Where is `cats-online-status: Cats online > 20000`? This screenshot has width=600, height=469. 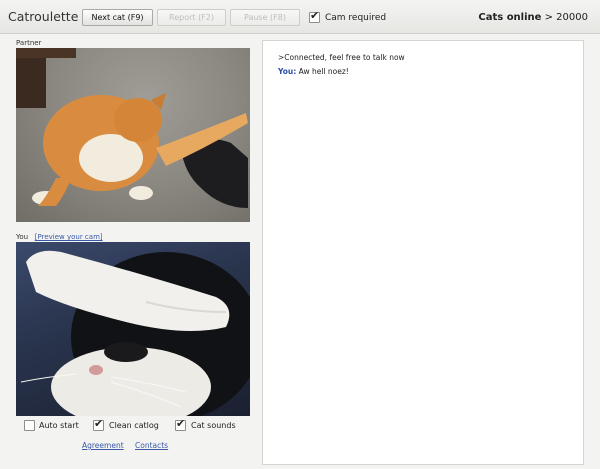 cats-online-status: Cats online > 20000 is located at coordinates (533, 17).